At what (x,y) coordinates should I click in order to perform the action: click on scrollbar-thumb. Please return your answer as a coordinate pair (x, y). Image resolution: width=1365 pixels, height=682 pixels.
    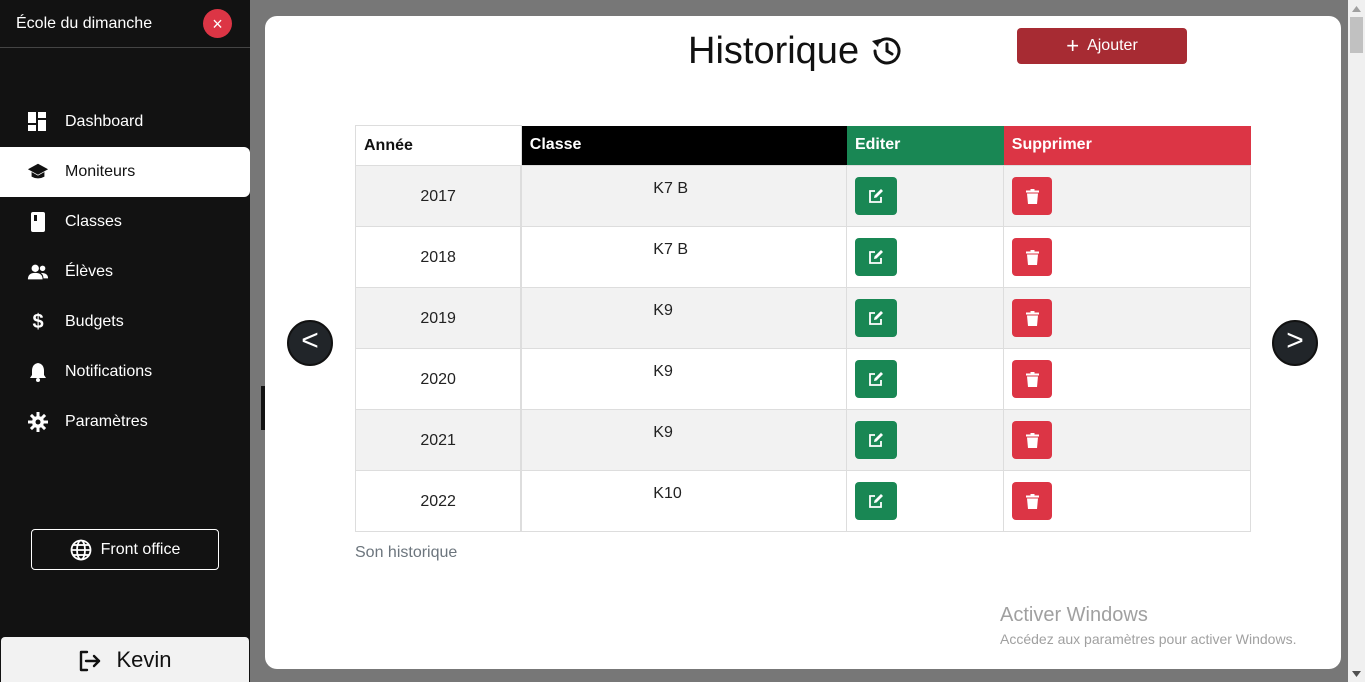
    Looking at the image, I should click on (1356, 35).